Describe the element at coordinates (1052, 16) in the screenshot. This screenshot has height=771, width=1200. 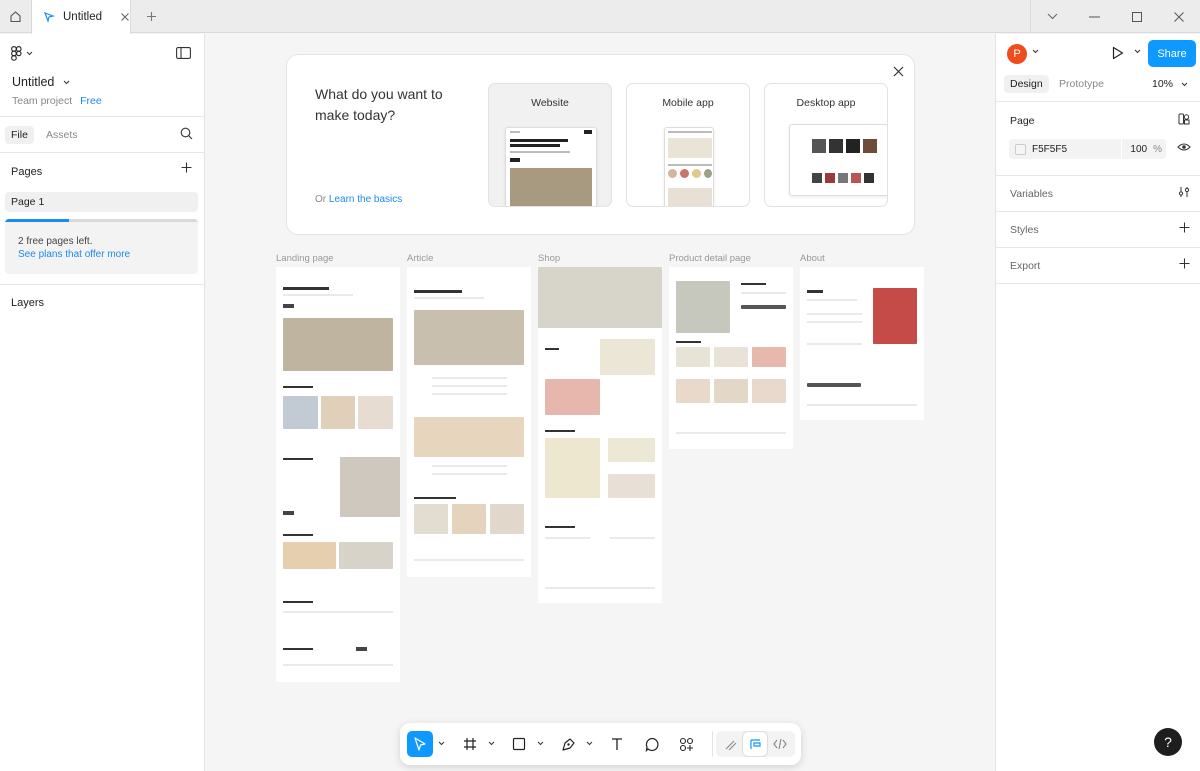
I see `tabs-dropdown-button` at that location.